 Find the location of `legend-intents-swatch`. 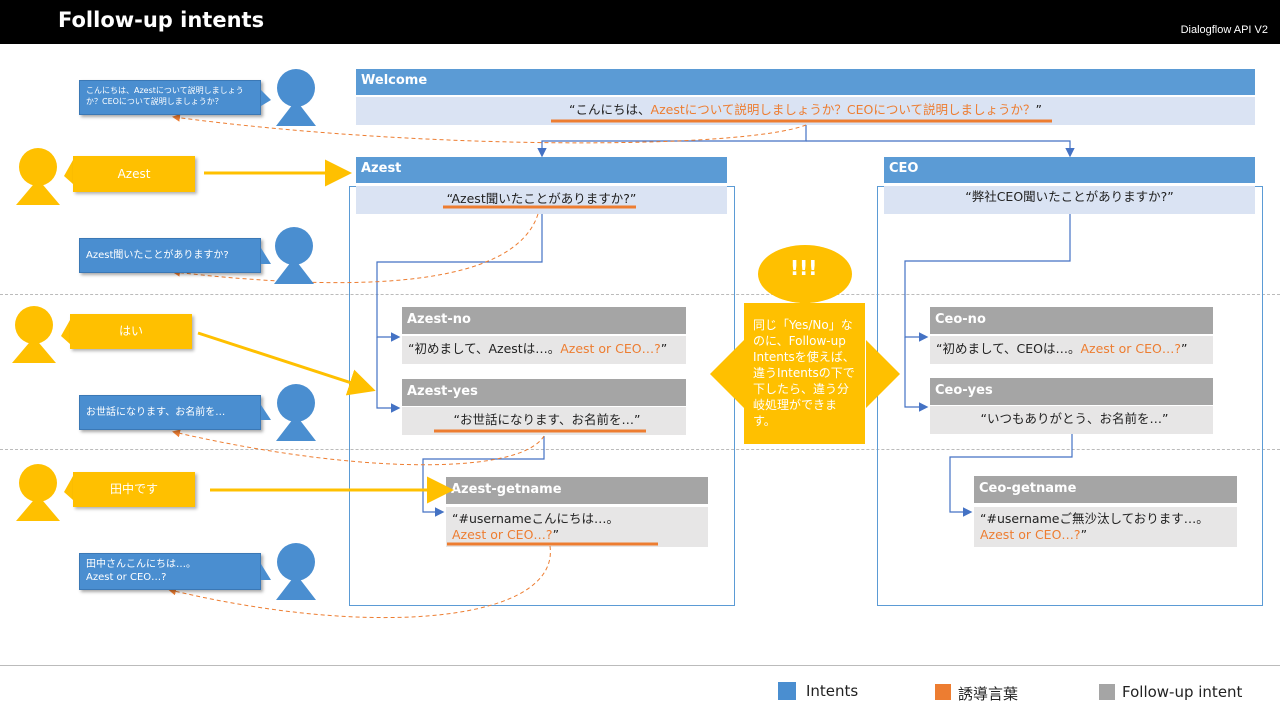

legend-intents-swatch is located at coordinates (787, 691).